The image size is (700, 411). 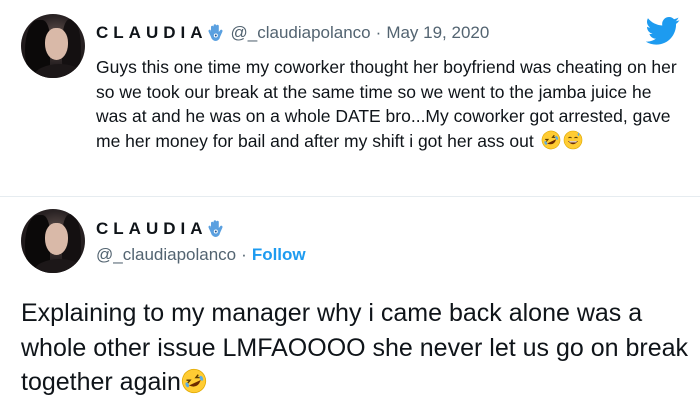 I want to click on follow-button: Follow, so click(x=279, y=255).